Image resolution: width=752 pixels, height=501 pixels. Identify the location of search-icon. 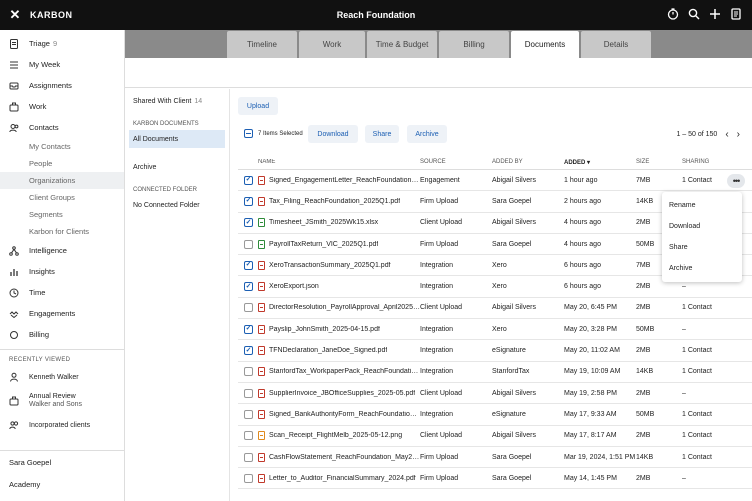
(694, 14).